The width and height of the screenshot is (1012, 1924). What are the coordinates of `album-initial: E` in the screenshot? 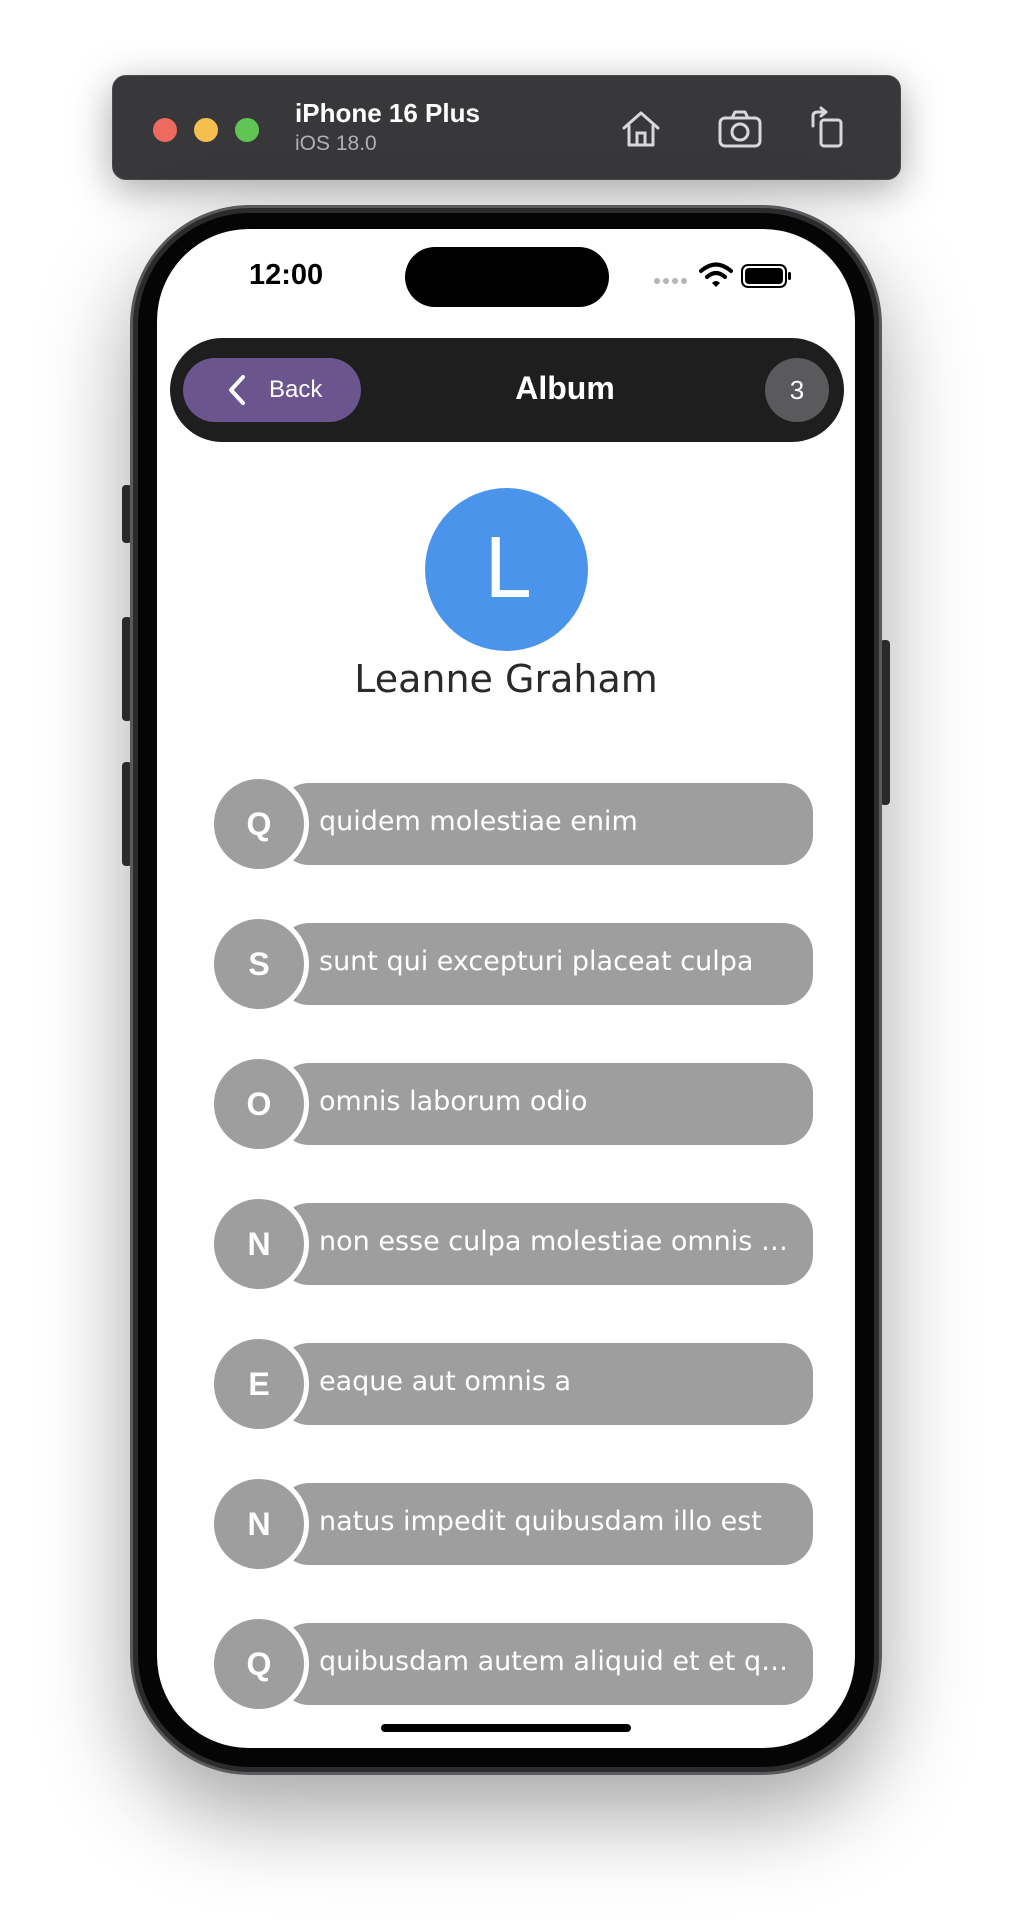 It's located at (259, 1384).